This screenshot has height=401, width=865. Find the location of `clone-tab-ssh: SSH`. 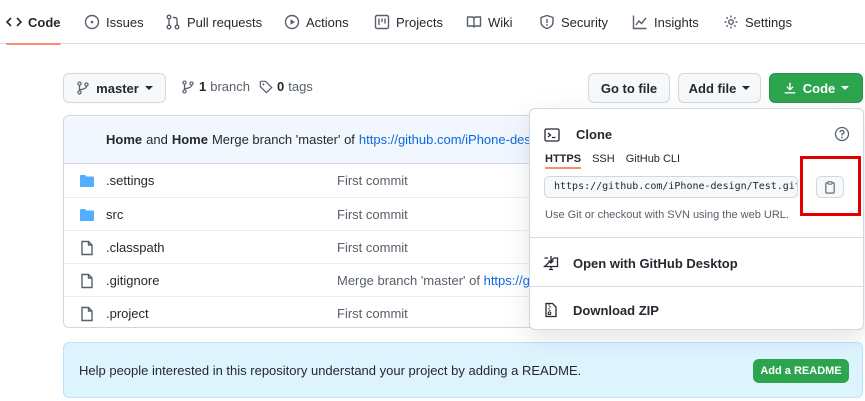

clone-tab-ssh: SSH is located at coordinates (603, 161).